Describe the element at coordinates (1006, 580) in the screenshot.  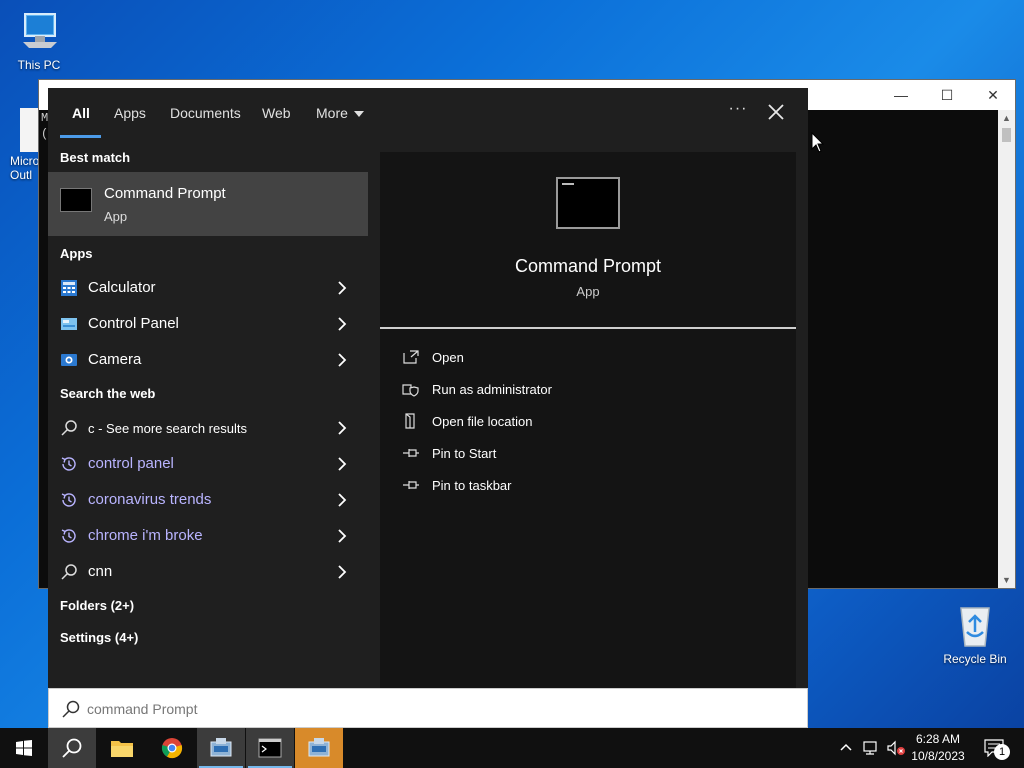
I see `scroll-down-arrow-icon: ▼` at that location.